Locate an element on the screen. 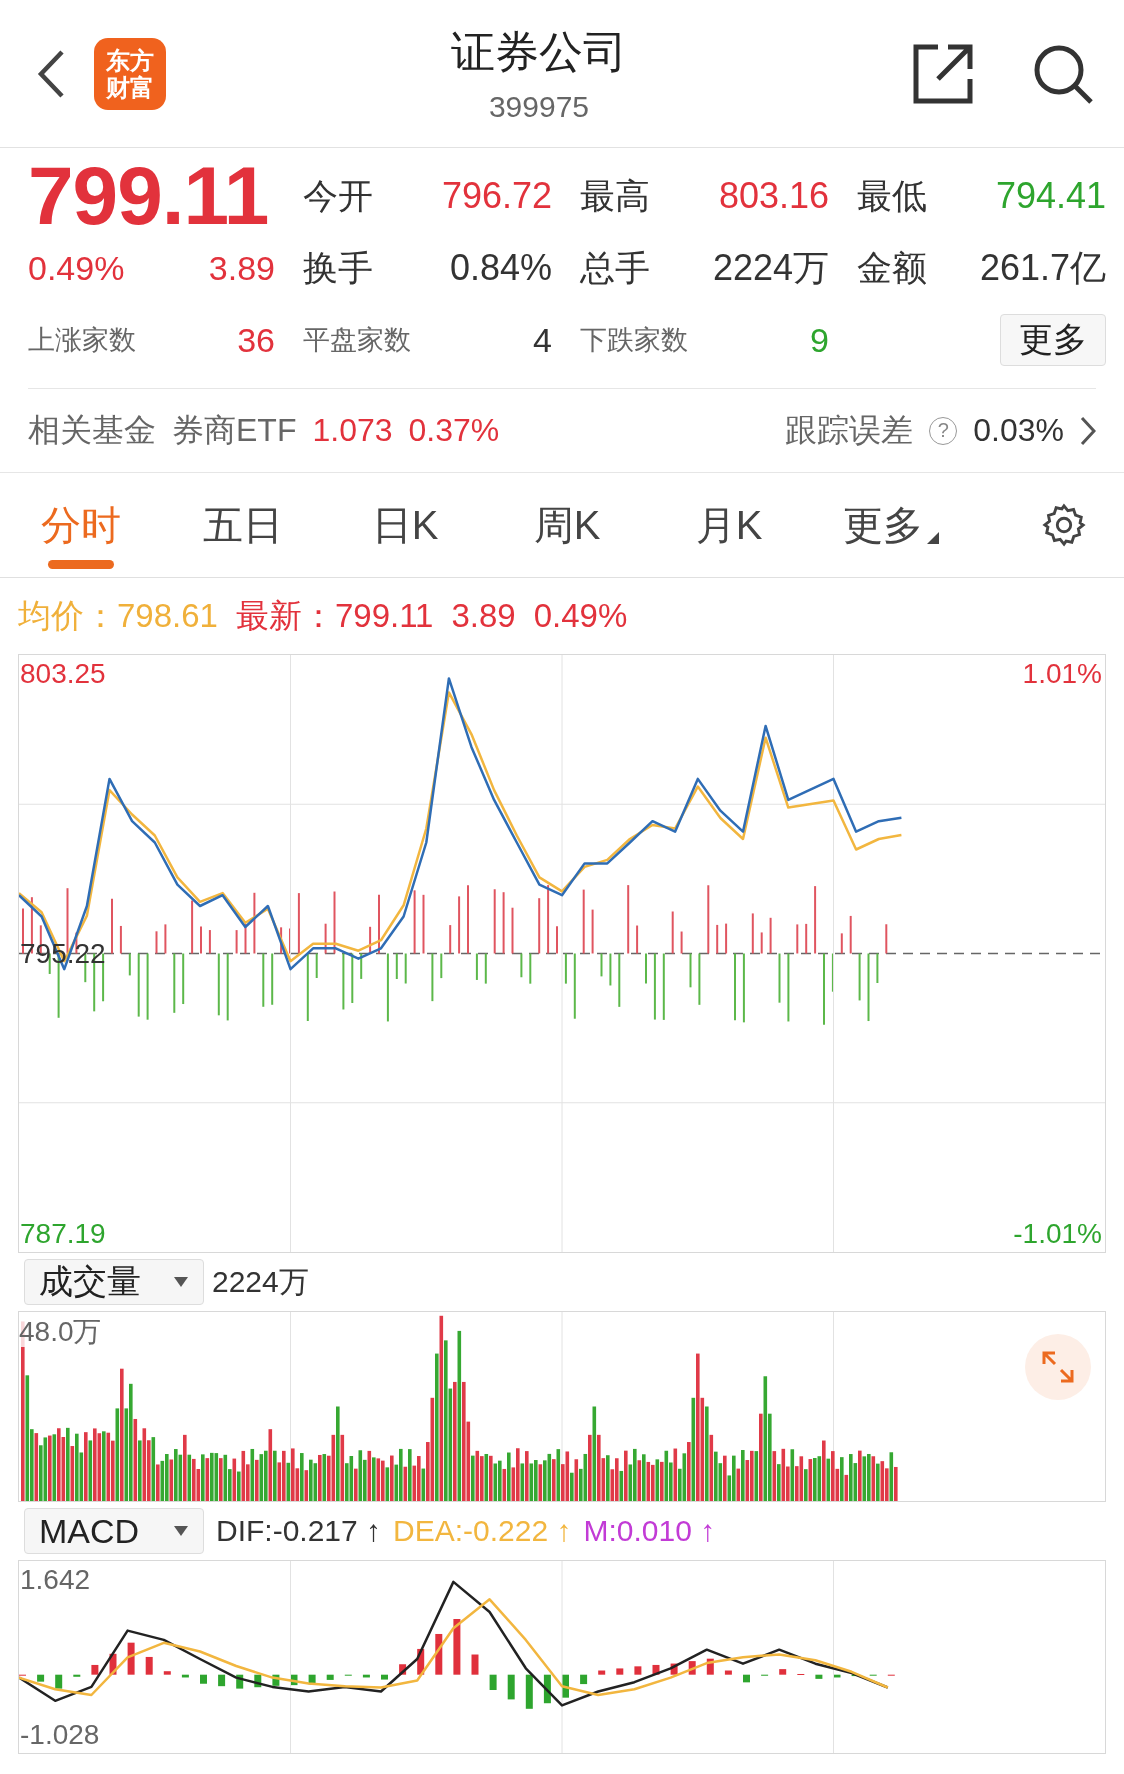 This screenshot has width=1124, height=1774. fund-change: 0.37% is located at coordinates (454, 430).